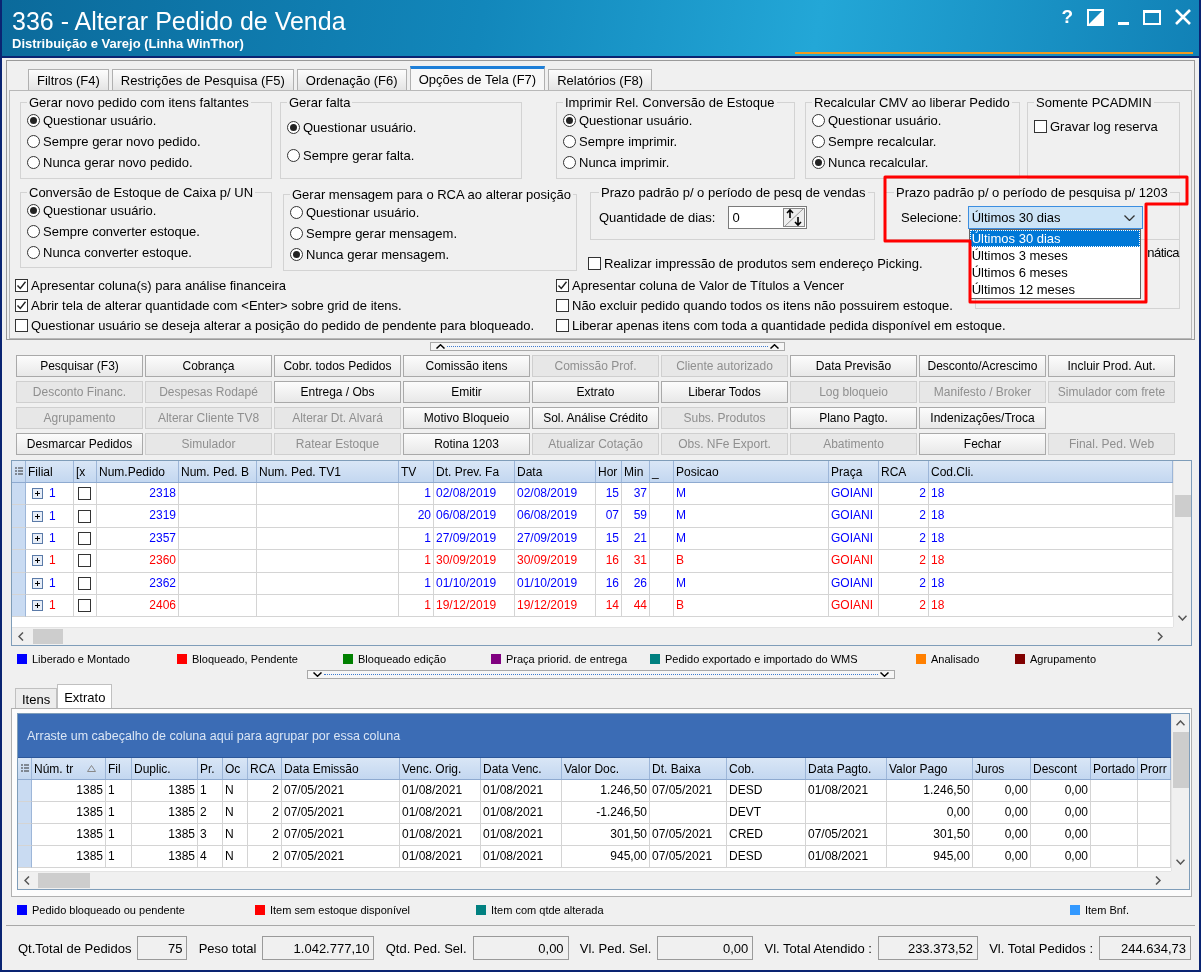  Describe the element at coordinates (655, 471) in the screenshot. I see `column-header: _` at that location.